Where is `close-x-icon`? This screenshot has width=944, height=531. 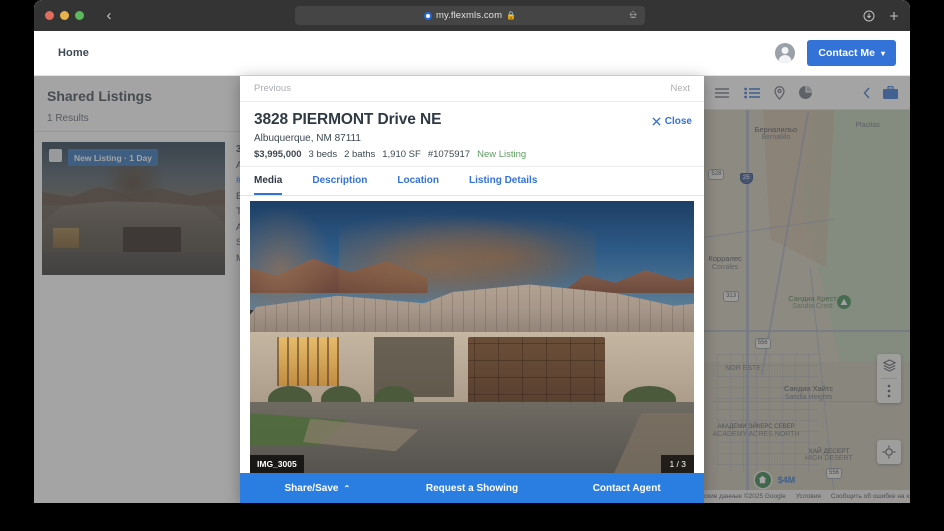
close-x-icon is located at coordinates (656, 121).